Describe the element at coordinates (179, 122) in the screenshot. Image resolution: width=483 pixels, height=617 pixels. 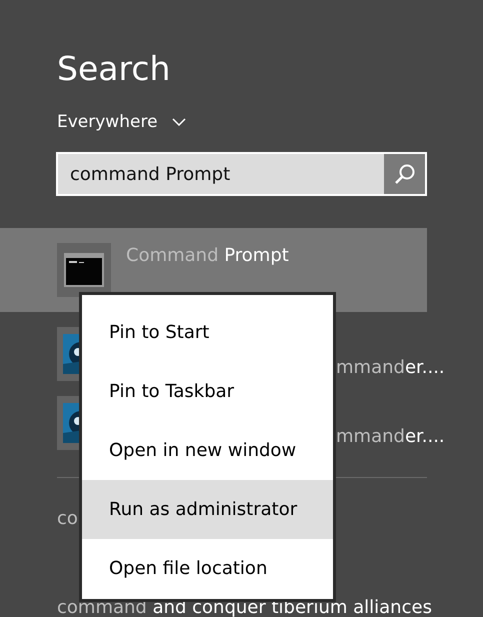
I see `chevron-down-icon` at that location.